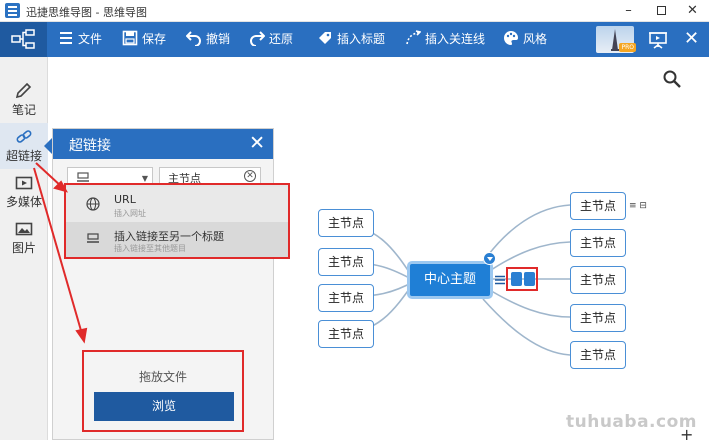 This screenshot has height=440, width=709. I want to click on style-label: 风格, so click(535, 39).